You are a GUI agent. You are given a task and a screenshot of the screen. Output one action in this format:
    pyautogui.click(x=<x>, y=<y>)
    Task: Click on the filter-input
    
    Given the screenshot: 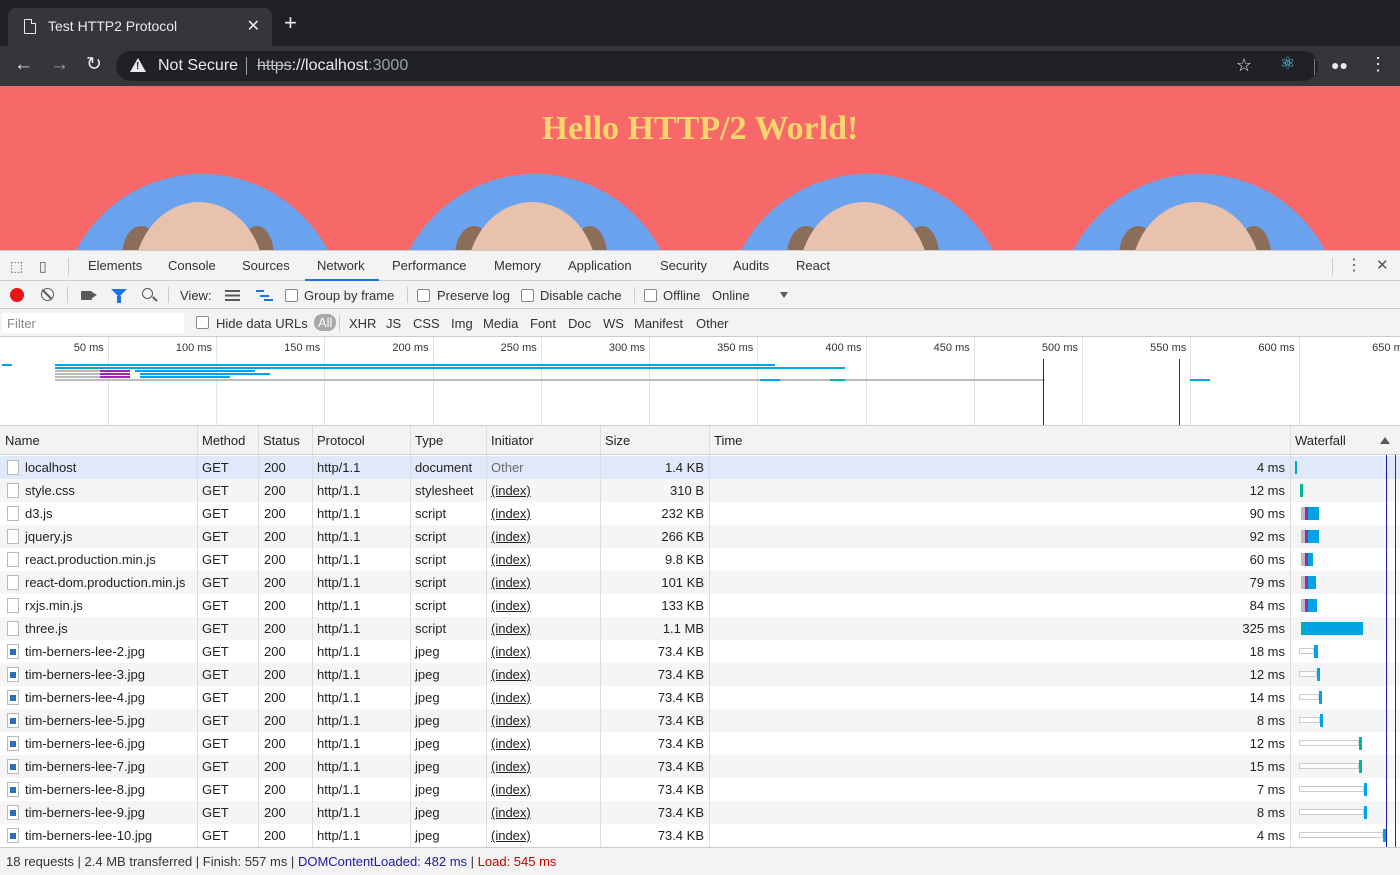 What is the action you would take?
    pyautogui.click(x=93, y=323)
    